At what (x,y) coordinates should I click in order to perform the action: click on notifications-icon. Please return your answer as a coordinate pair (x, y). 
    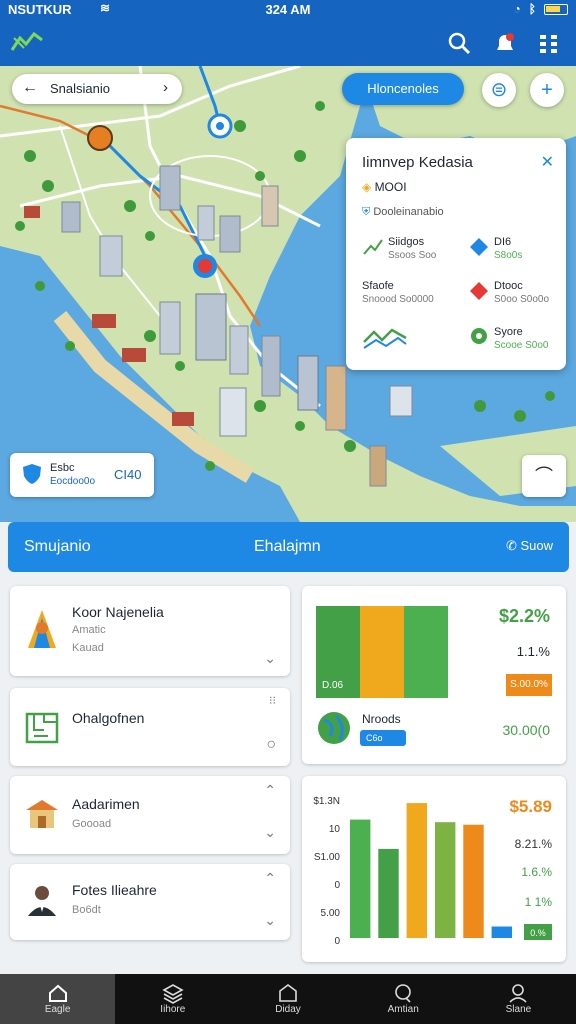
    Looking at the image, I should click on (505, 43).